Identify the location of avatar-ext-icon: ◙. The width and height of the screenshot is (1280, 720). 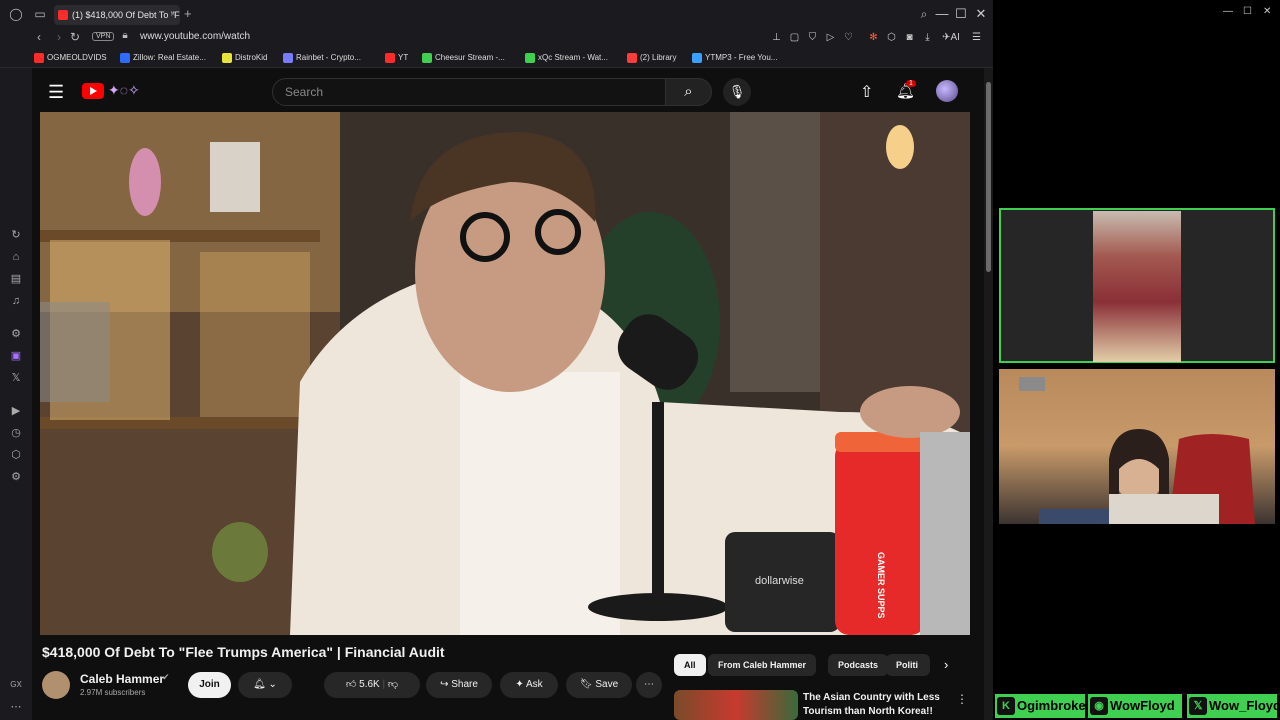
(909, 37).